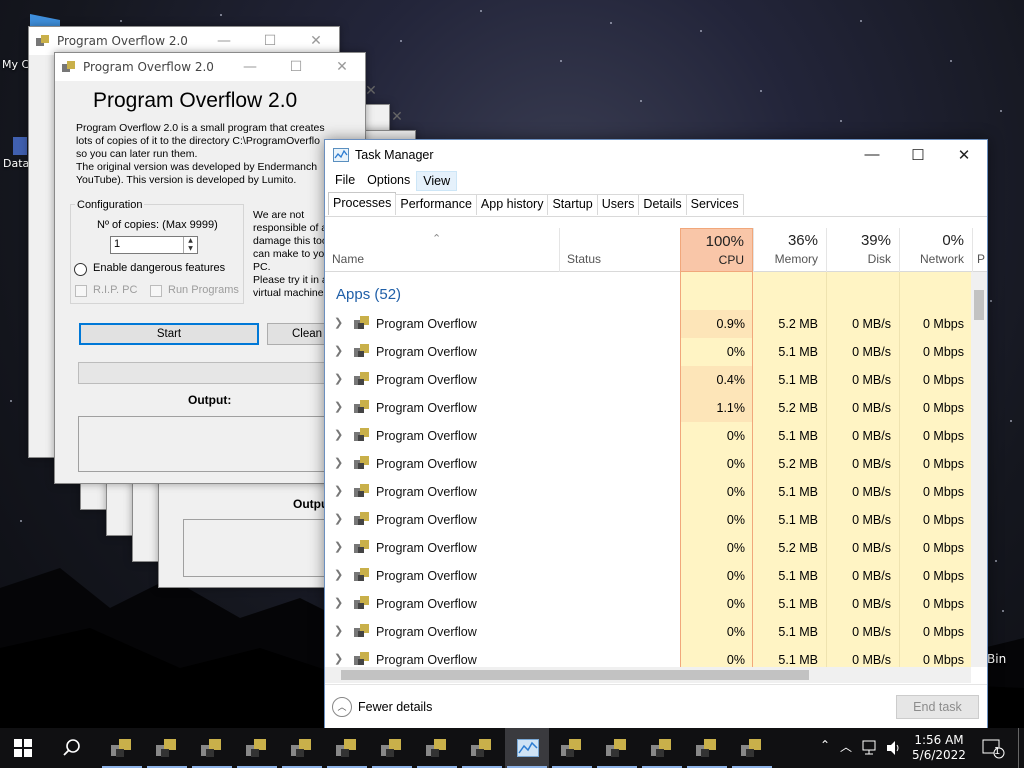 This screenshot has width=1024, height=768. Describe the element at coordinates (618, 204) in the screenshot. I see `tab-users: Users` at that location.